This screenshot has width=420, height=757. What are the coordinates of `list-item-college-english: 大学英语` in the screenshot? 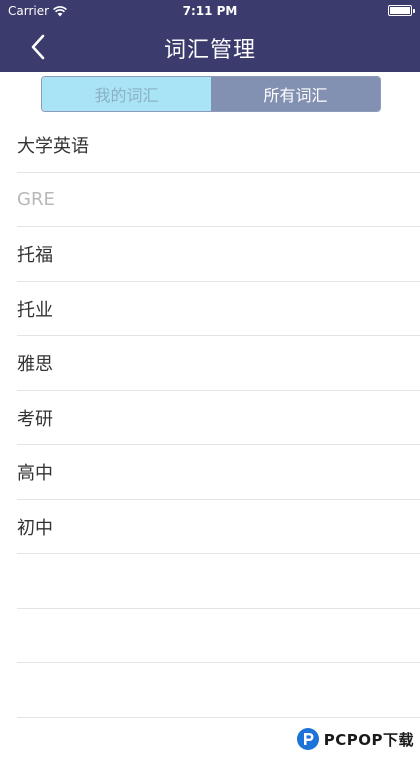 It's located at (210, 145).